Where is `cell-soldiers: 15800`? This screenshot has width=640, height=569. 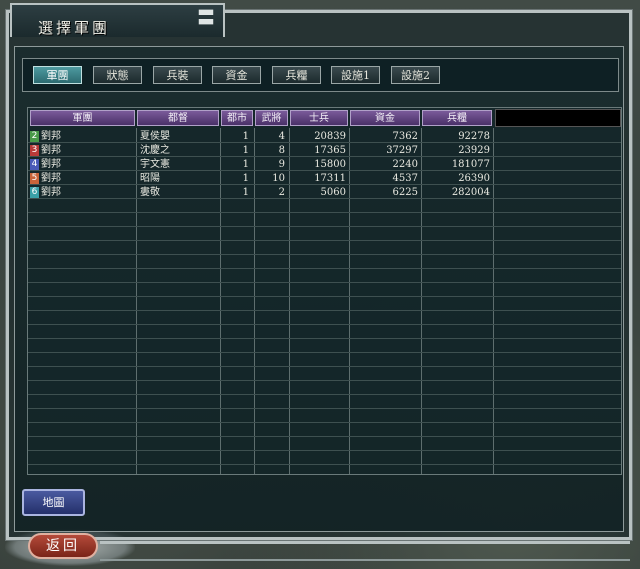
cell-soldiers: 15800 is located at coordinates (330, 164).